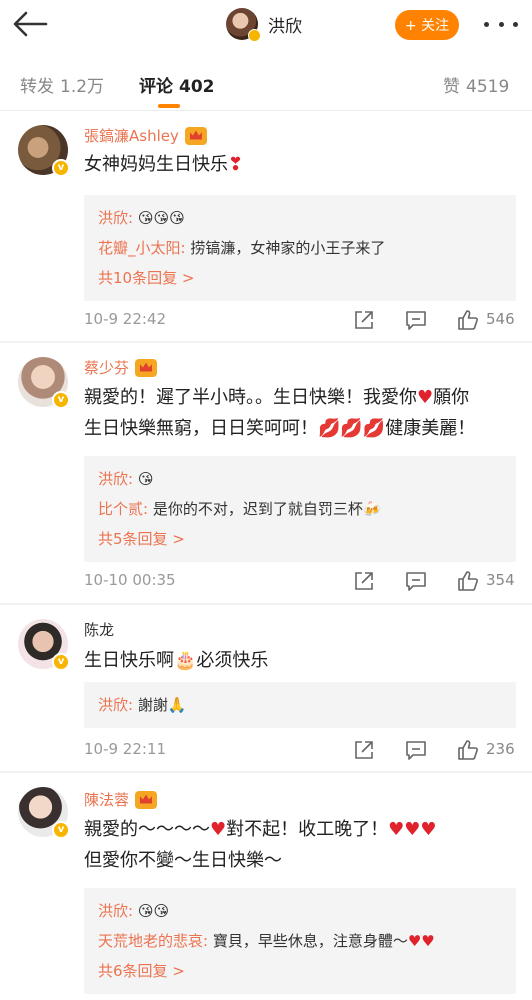 The height and width of the screenshot is (1000, 532). I want to click on reply-line: 洪欣: 😘, so click(300, 479).